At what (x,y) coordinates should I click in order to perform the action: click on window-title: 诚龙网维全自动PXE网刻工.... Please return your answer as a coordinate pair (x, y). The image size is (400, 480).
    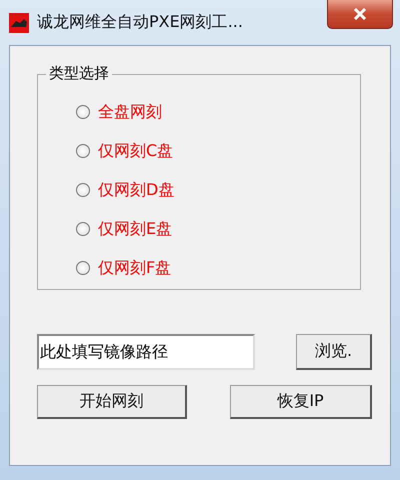
    Looking at the image, I should click on (140, 22).